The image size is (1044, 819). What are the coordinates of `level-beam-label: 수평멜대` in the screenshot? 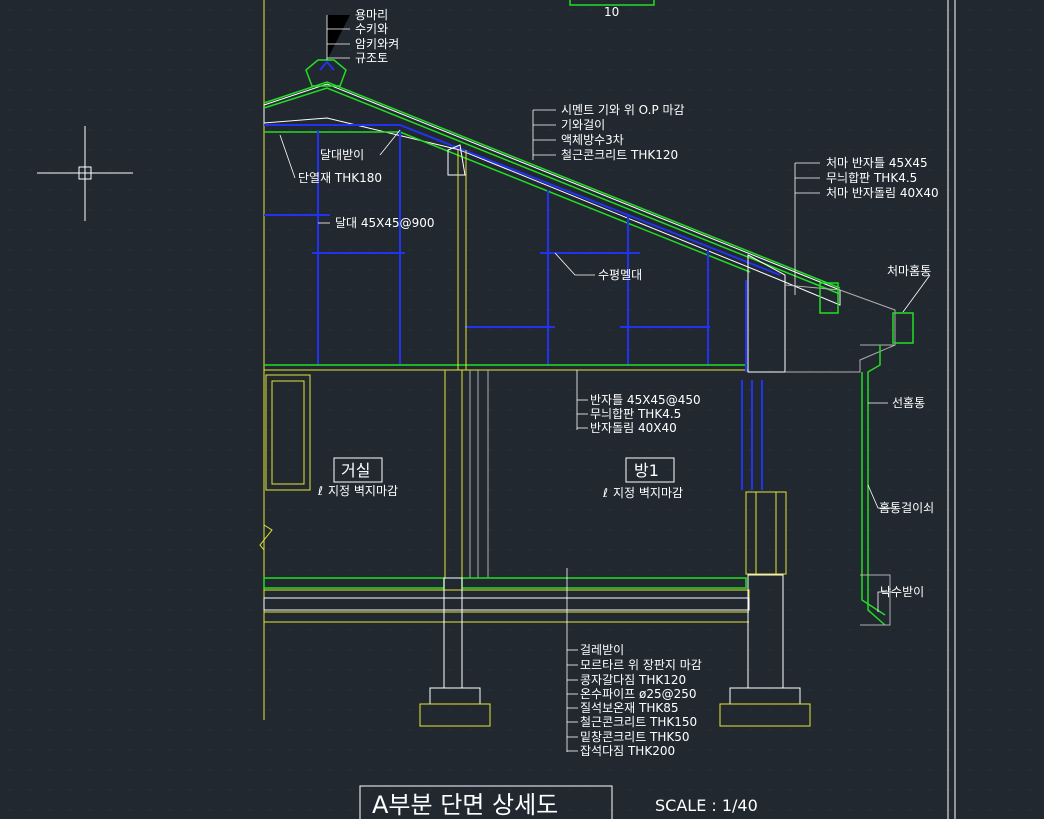 It's located at (620, 275).